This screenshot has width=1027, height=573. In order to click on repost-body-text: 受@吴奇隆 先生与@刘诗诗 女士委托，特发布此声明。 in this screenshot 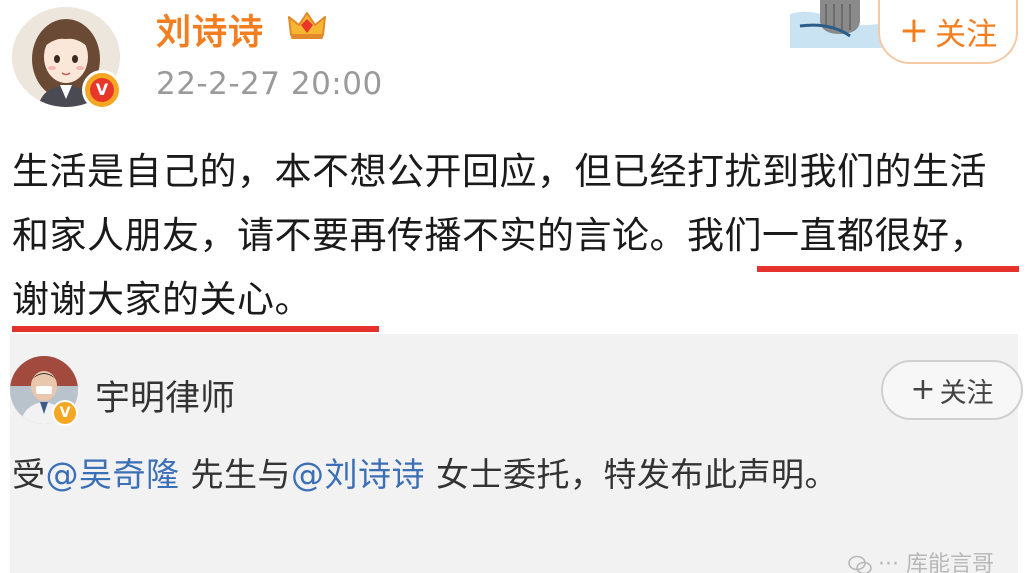, I will do `click(425, 472)`.